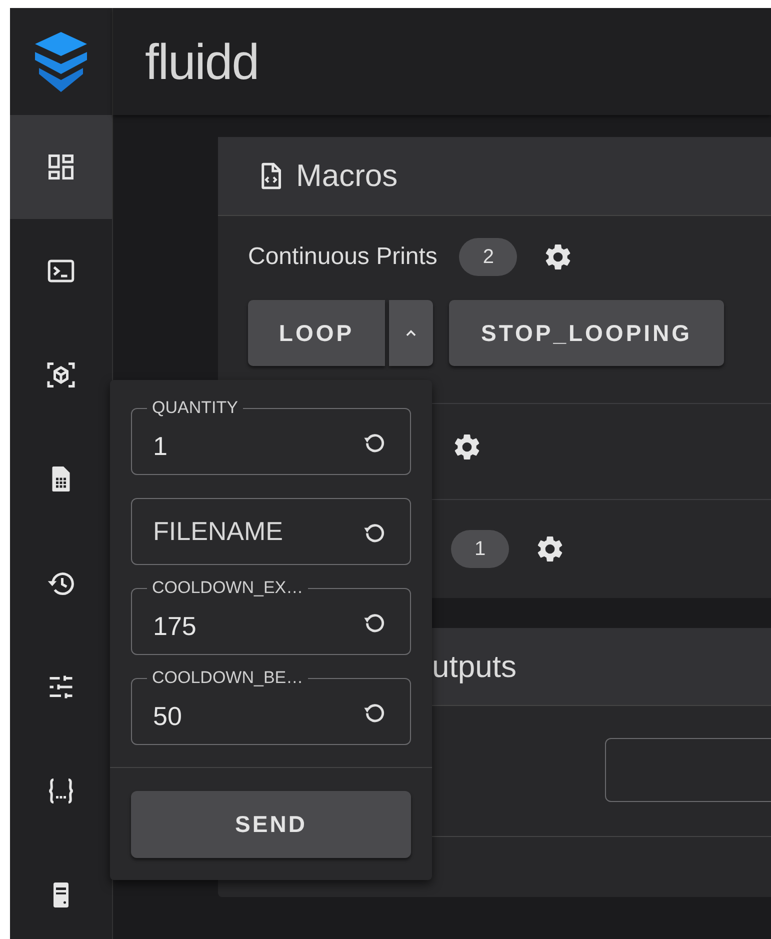  I want to click on group-label: Continuous Prints, so click(343, 257).